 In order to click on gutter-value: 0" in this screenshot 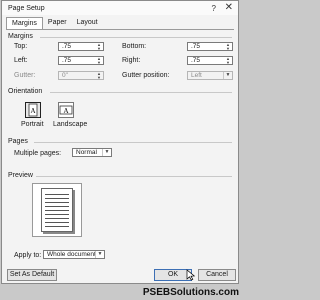, I will do `click(65, 76)`.